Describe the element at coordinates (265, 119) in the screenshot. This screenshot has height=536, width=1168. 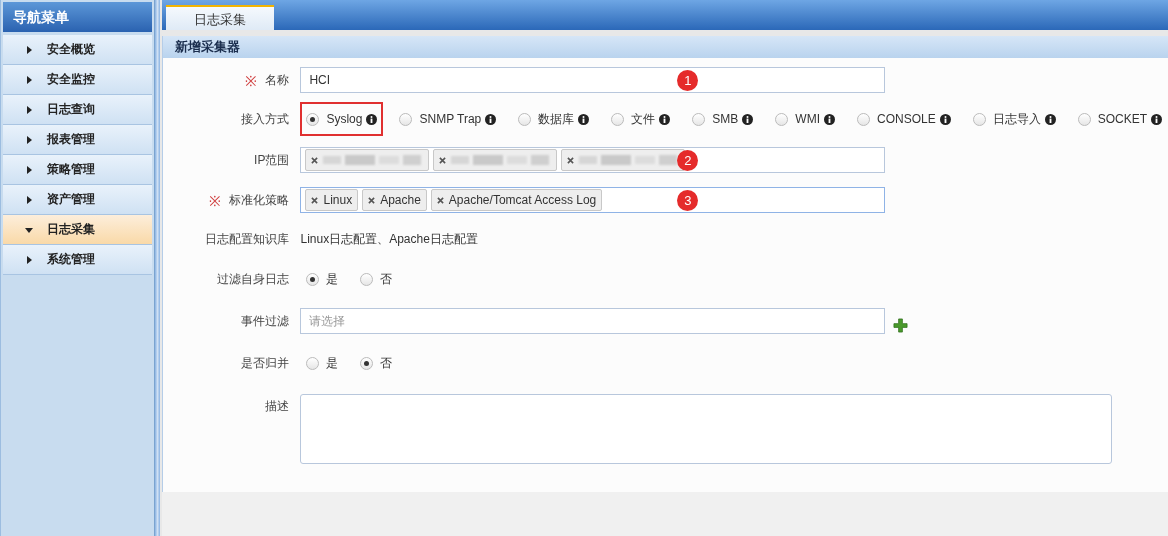
I see `field-label: 接入方式` at that location.